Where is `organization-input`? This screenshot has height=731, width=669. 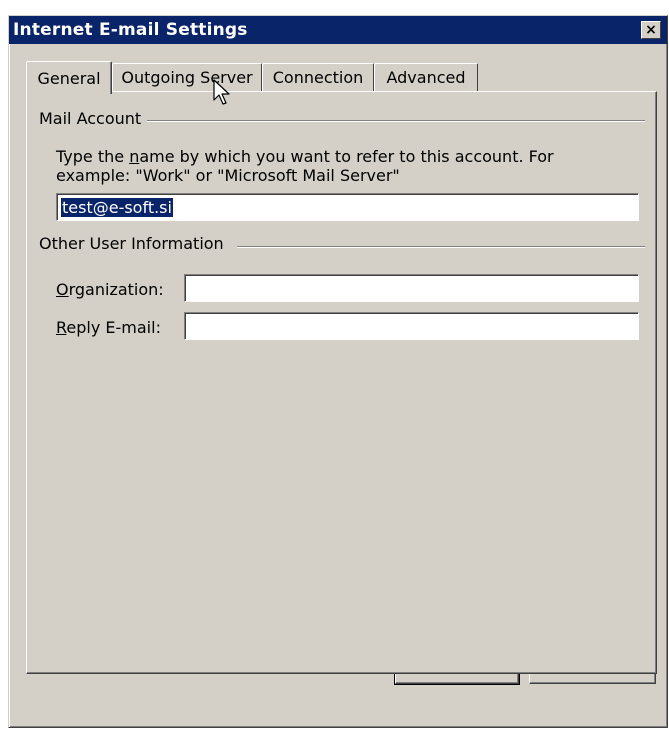 organization-input is located at coordinates (411, 288).